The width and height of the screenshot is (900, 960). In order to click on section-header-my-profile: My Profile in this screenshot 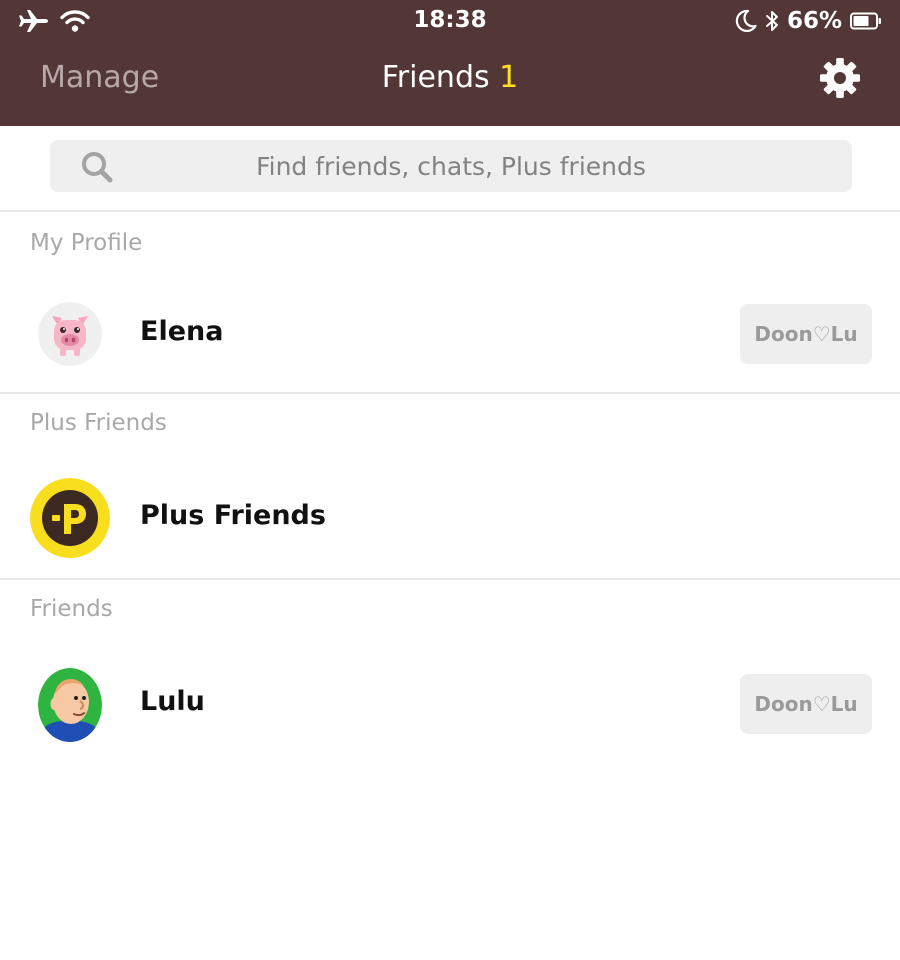, I will do `click(86, 243)`.